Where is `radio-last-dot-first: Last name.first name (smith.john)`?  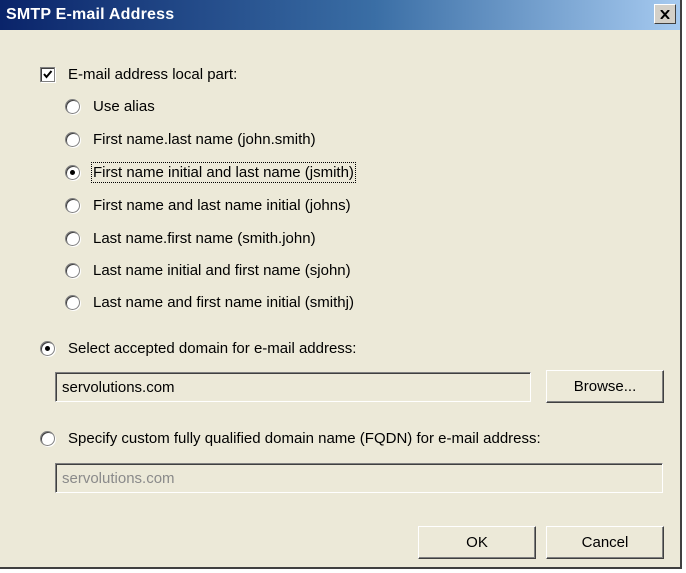 radio-last-dot-first: Last name.first name (smith.john) is located at coordinates (190, 238).